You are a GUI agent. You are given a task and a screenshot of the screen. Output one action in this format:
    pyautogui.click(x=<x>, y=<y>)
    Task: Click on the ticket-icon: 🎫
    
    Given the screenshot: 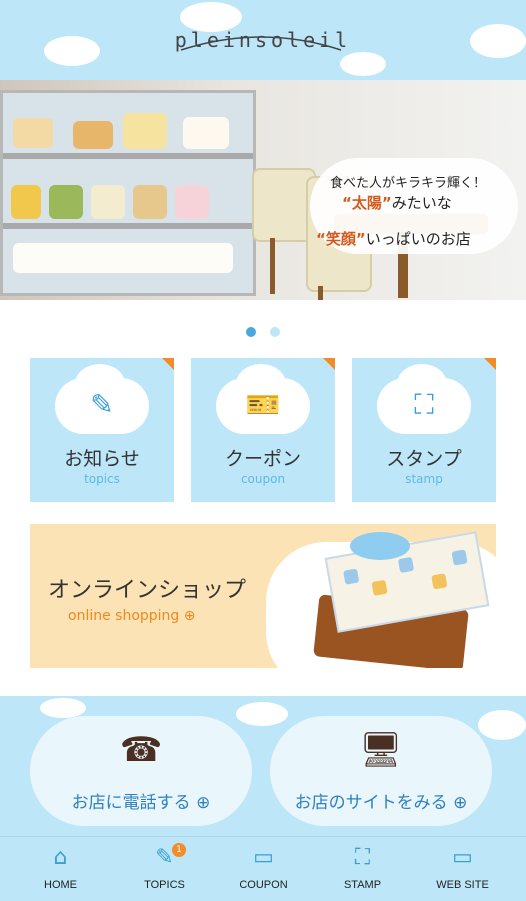 What is the action you would take?
    pyautogui.click(x=263, y=404)
    